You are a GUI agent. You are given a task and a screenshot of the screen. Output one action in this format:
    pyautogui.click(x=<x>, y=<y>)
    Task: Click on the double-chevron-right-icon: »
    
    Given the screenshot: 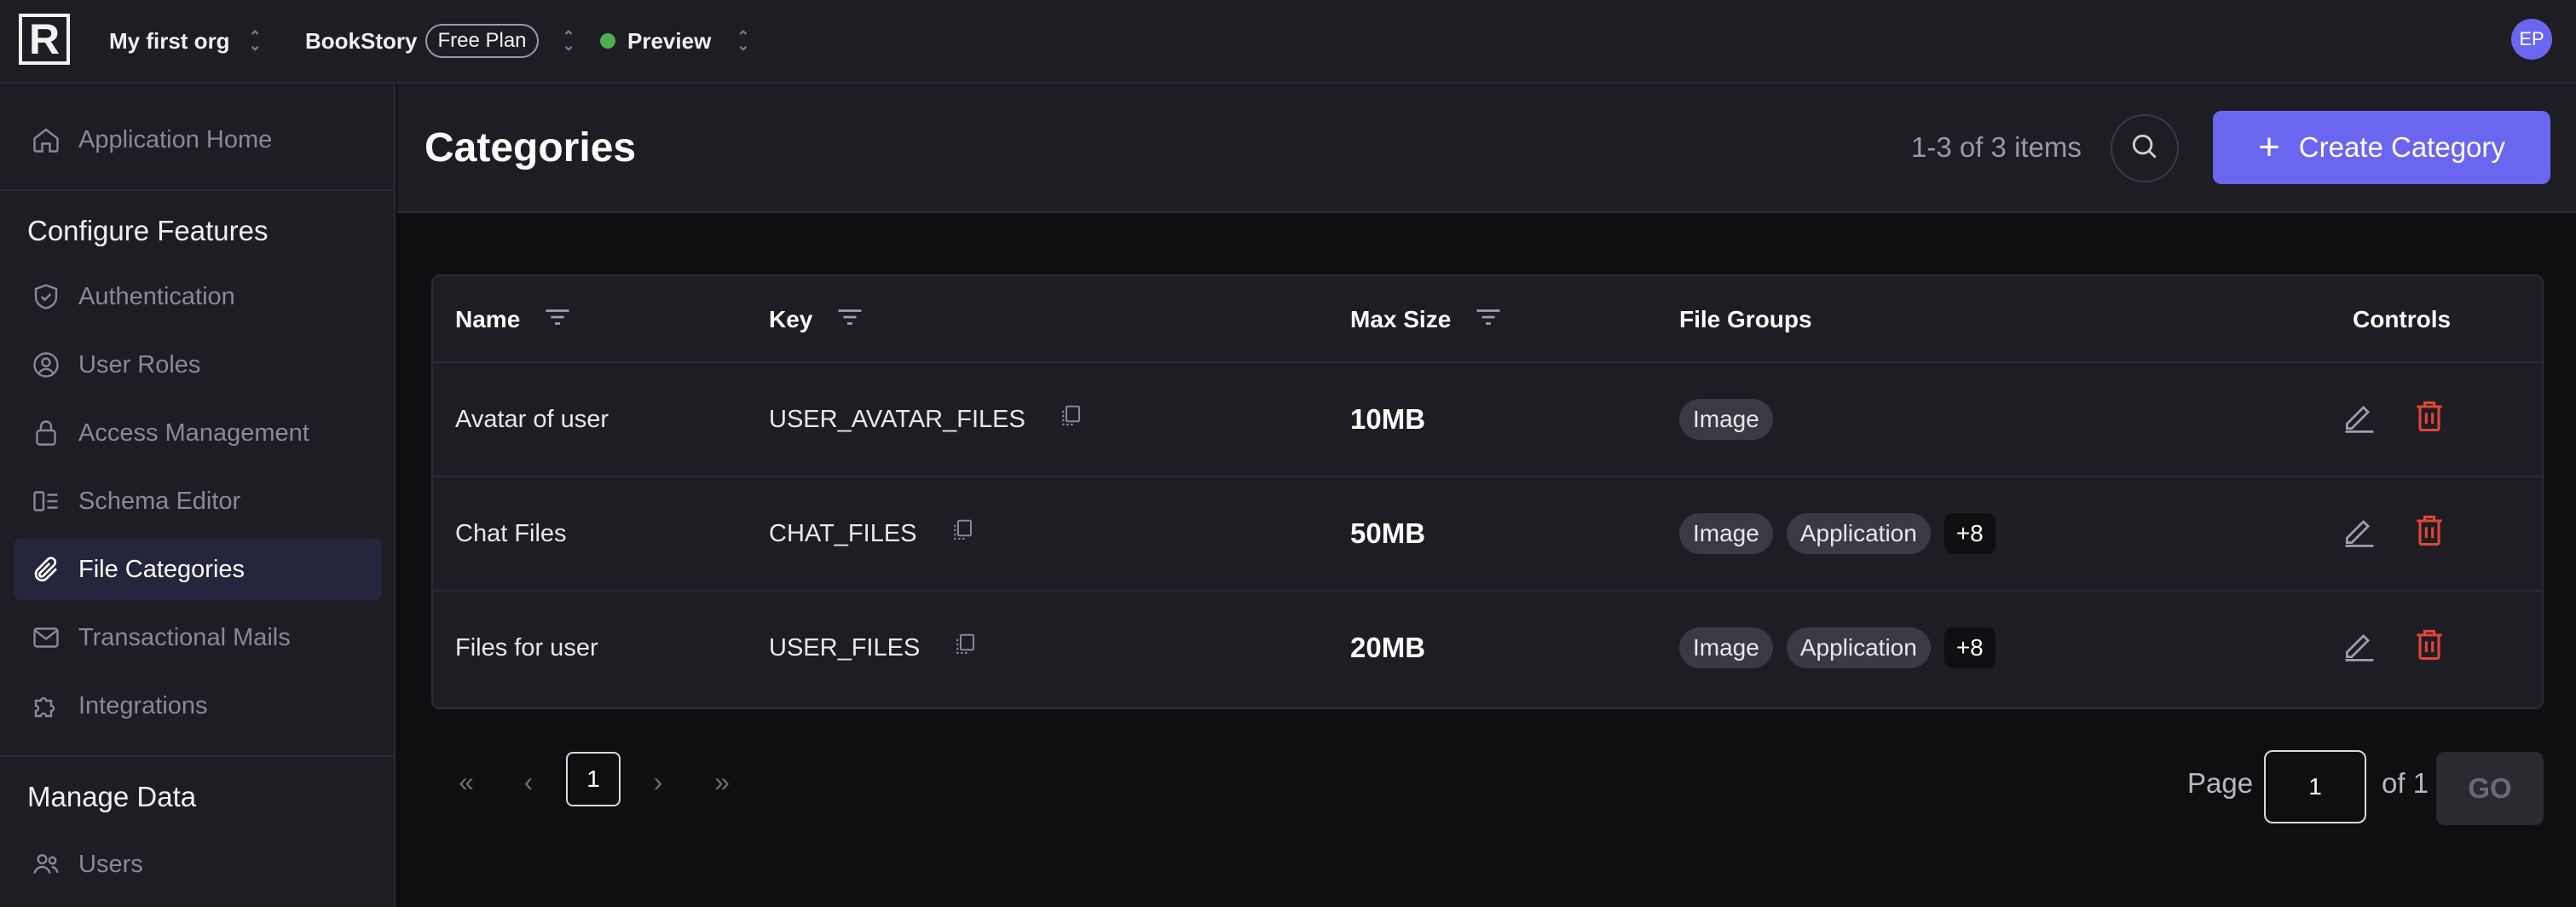 What is the action you would take?
    pyautogui.click(x=722, y=781)
    